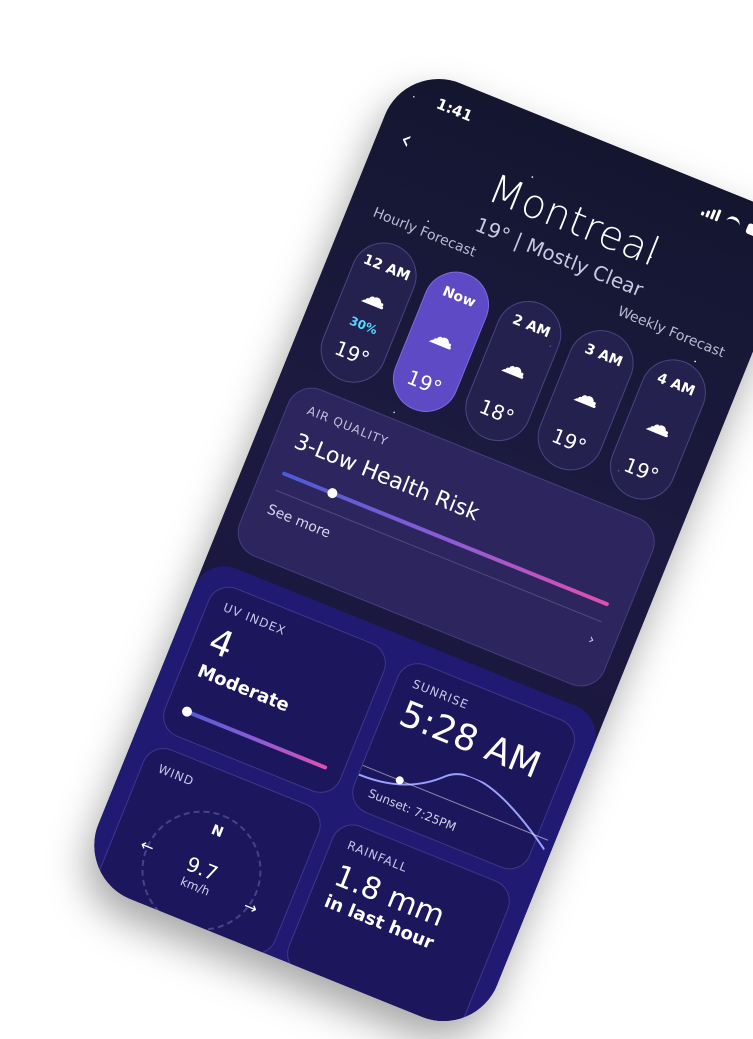  What do you see at coordinates (515, 367) in the screenshot?
I see `wind-cloud-icon: ☁` at bounding box center [515, 367].